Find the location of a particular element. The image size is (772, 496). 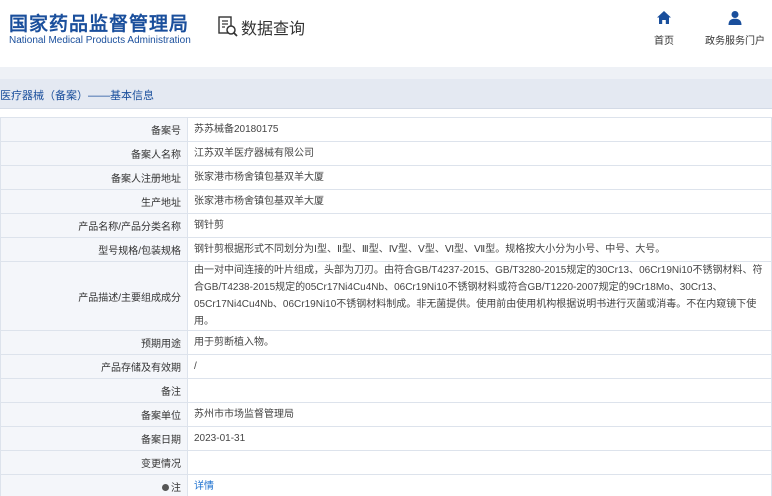

nav-gov-label: 政务服务门户 is located at coordinates (735, 41).